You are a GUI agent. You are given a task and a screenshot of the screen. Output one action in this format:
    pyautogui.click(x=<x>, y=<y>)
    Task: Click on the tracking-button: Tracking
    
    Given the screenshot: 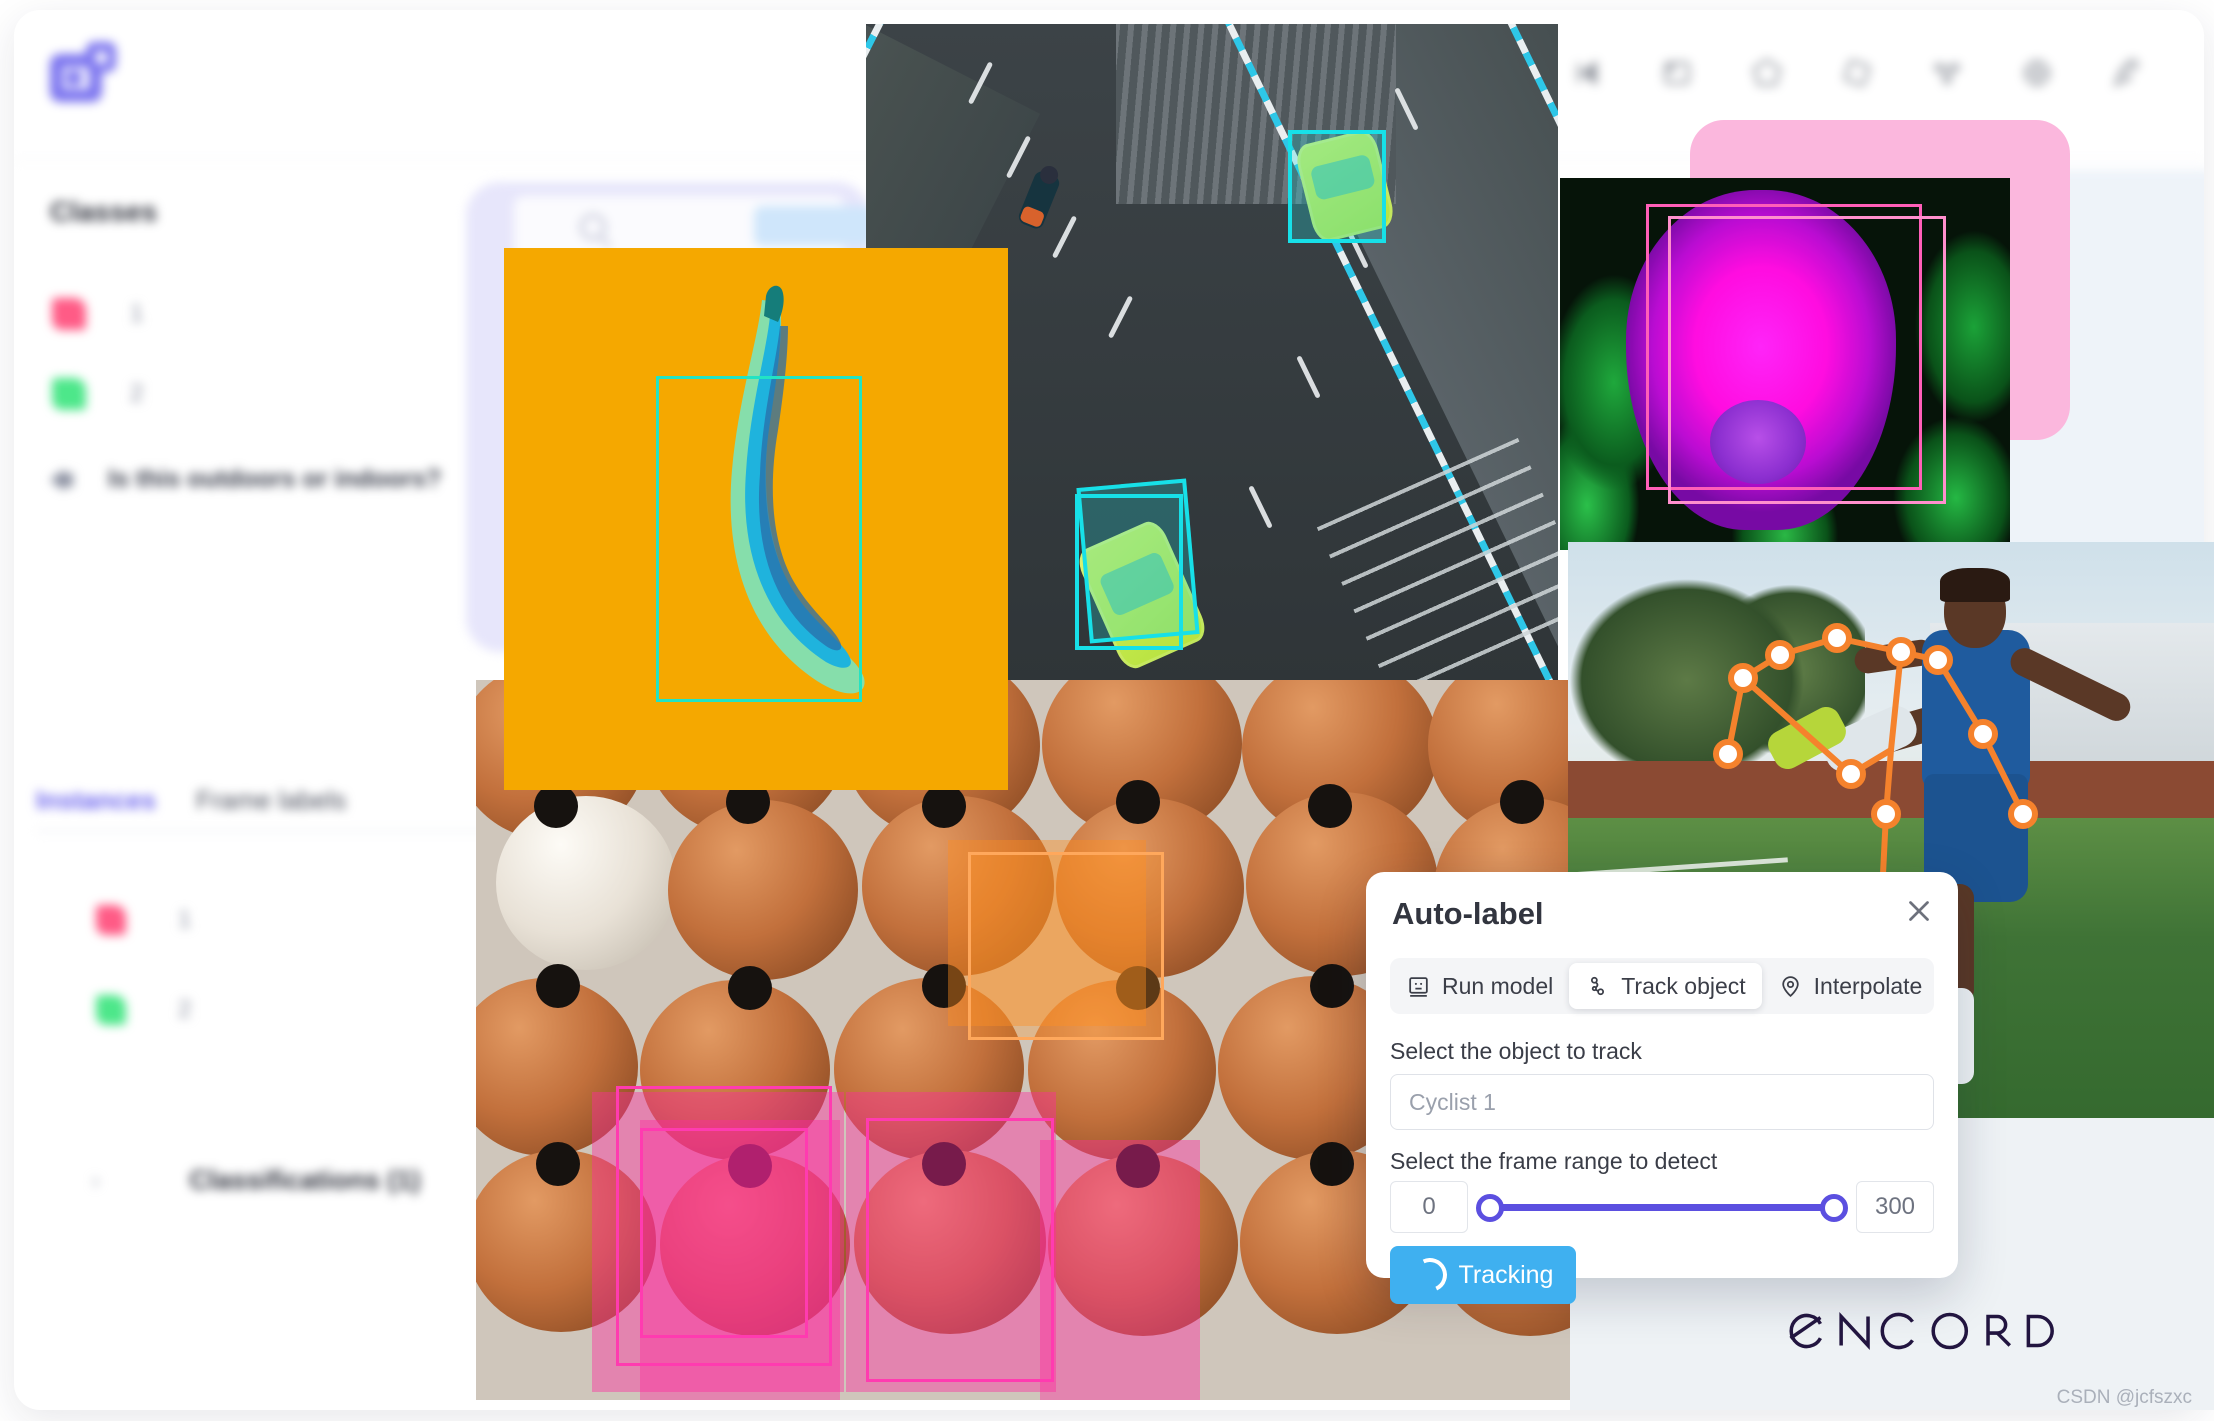 What is the action you would take?
    pyautogui.click(x=1483, y=1275)
    